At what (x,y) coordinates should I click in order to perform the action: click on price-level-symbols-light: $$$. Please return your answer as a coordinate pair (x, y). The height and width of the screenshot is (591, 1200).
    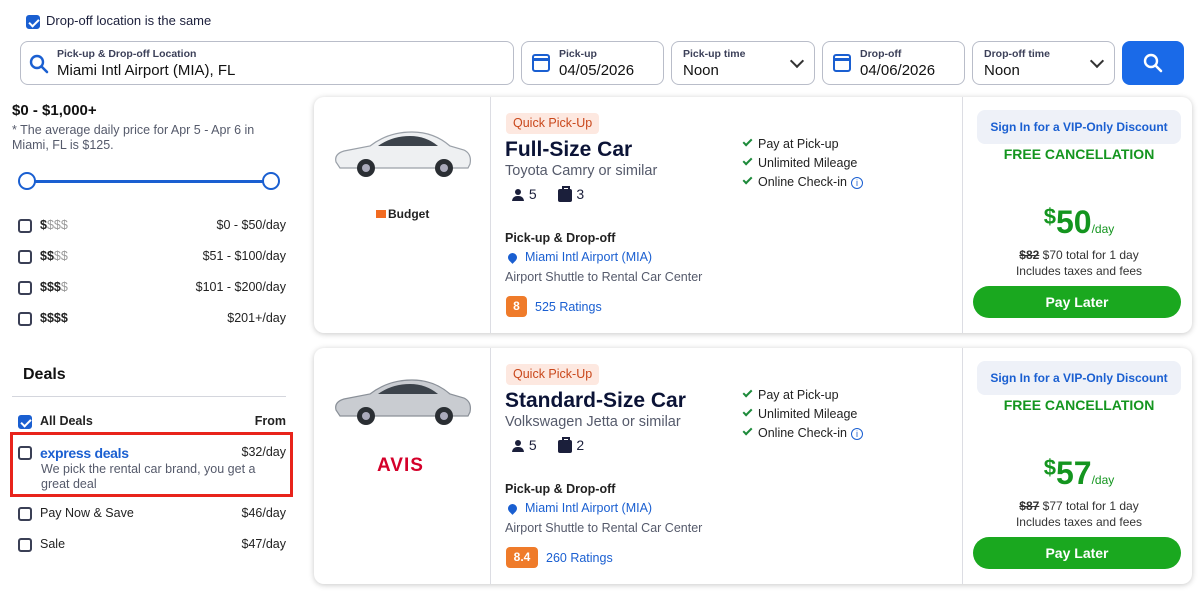
    Looking at the image, I should click on (57, 225).